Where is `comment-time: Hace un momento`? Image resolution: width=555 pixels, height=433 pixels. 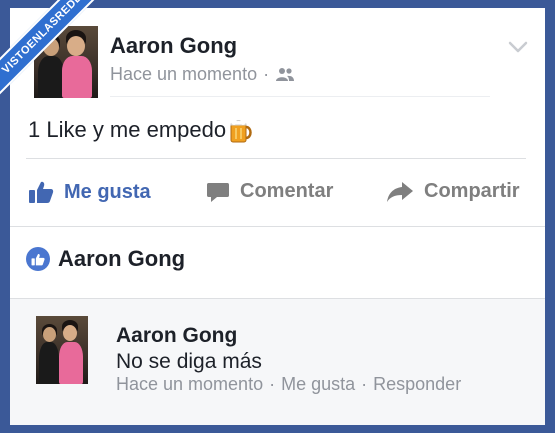
comment-time: Hace un momento is located at coordinates (189, 384).